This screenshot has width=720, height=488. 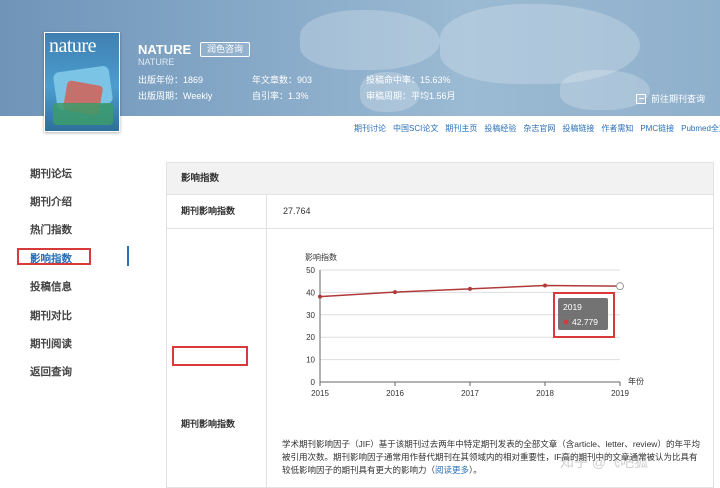 I want to click on journal-name: NATURE, so click(x=165, y=49).